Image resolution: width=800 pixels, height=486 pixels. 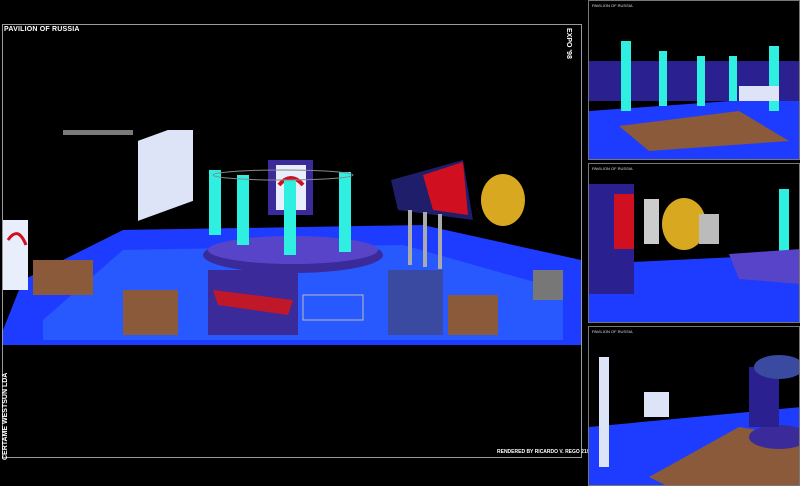 I want to click on ceiling-light, so click(x=98, y=132).